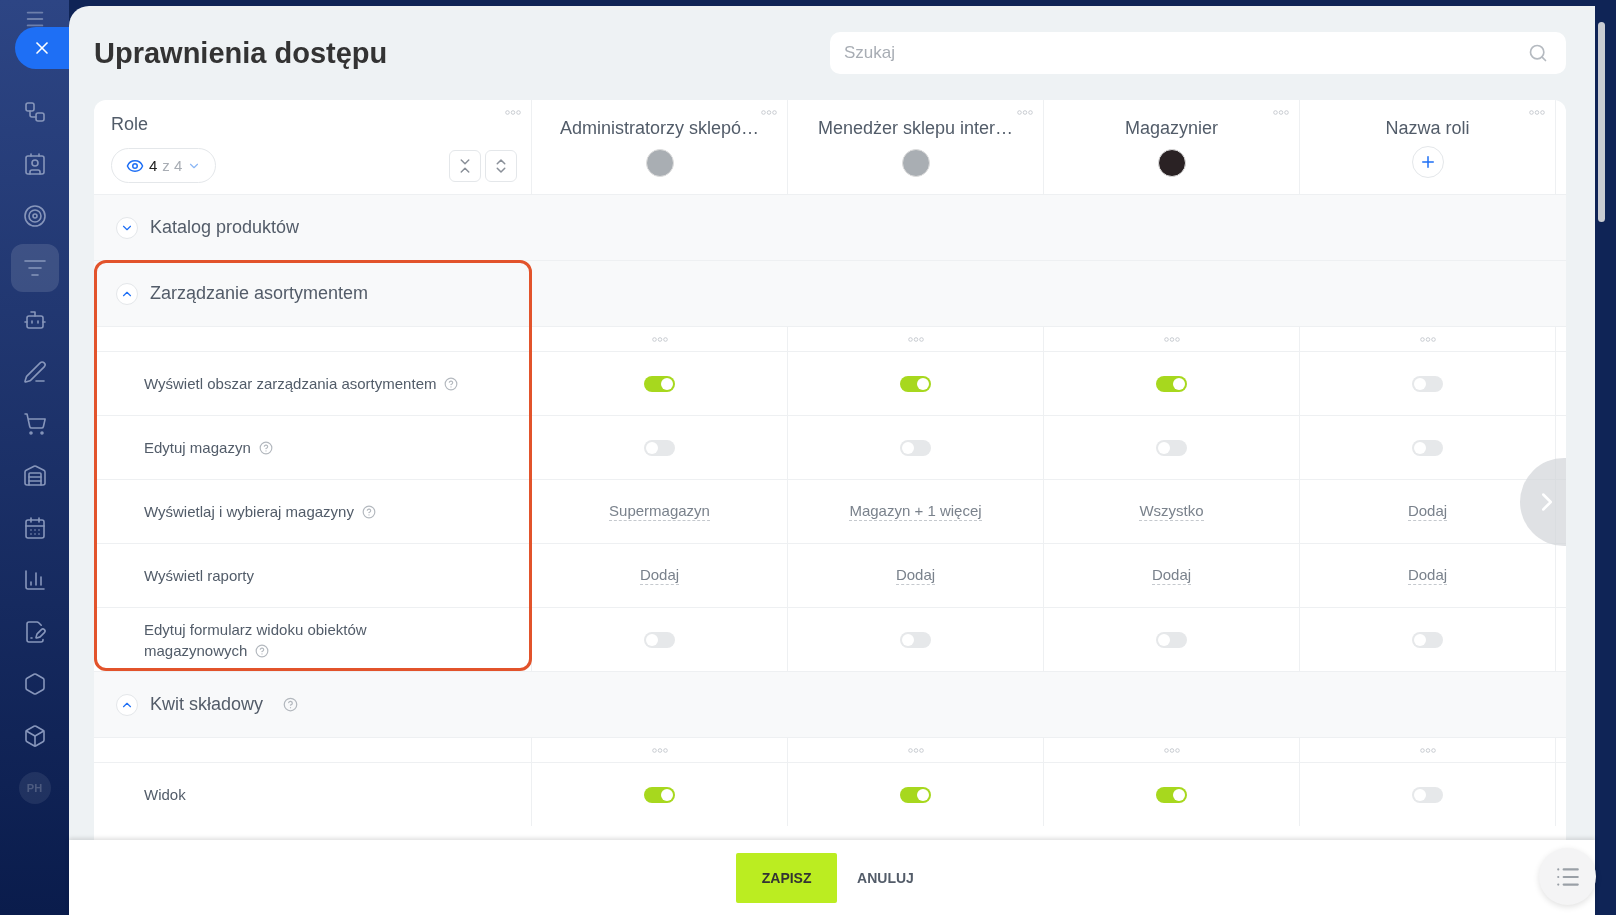 The width and height of the screenshot is (1616, 915). I want to click on visible-roles-filter: 4 z 4, so click(164, 165).